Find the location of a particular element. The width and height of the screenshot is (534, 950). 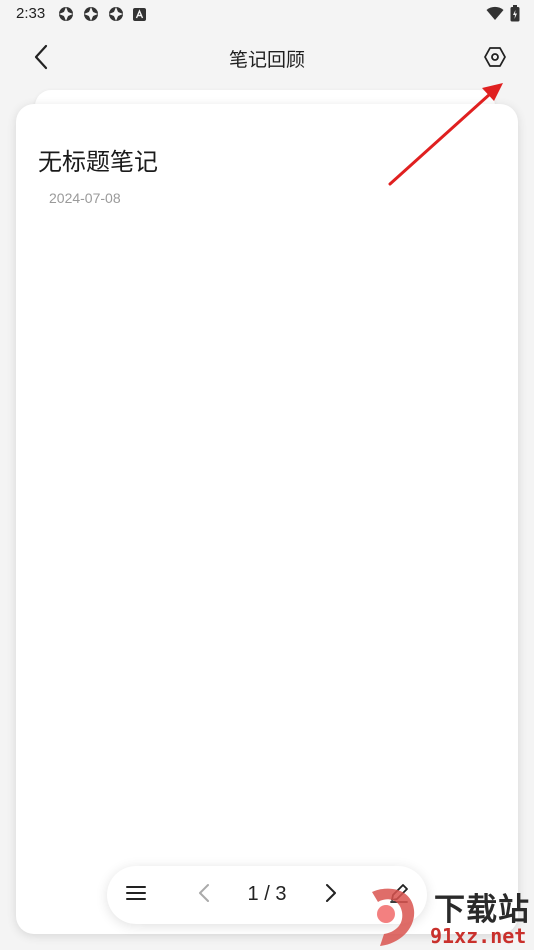

battery-icon is located at coordinates (515, 13).